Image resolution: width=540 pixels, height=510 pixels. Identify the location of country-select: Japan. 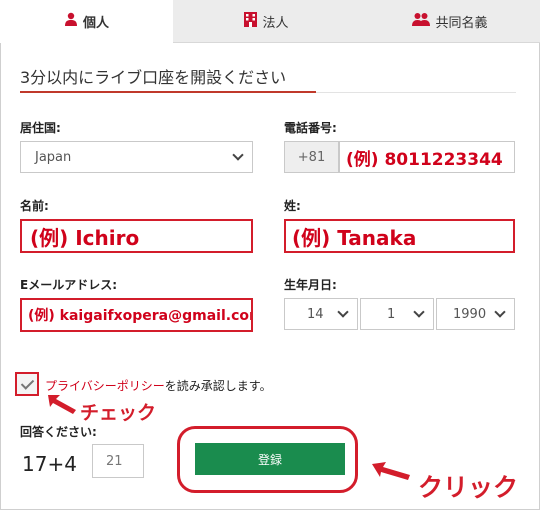
(136, 157).